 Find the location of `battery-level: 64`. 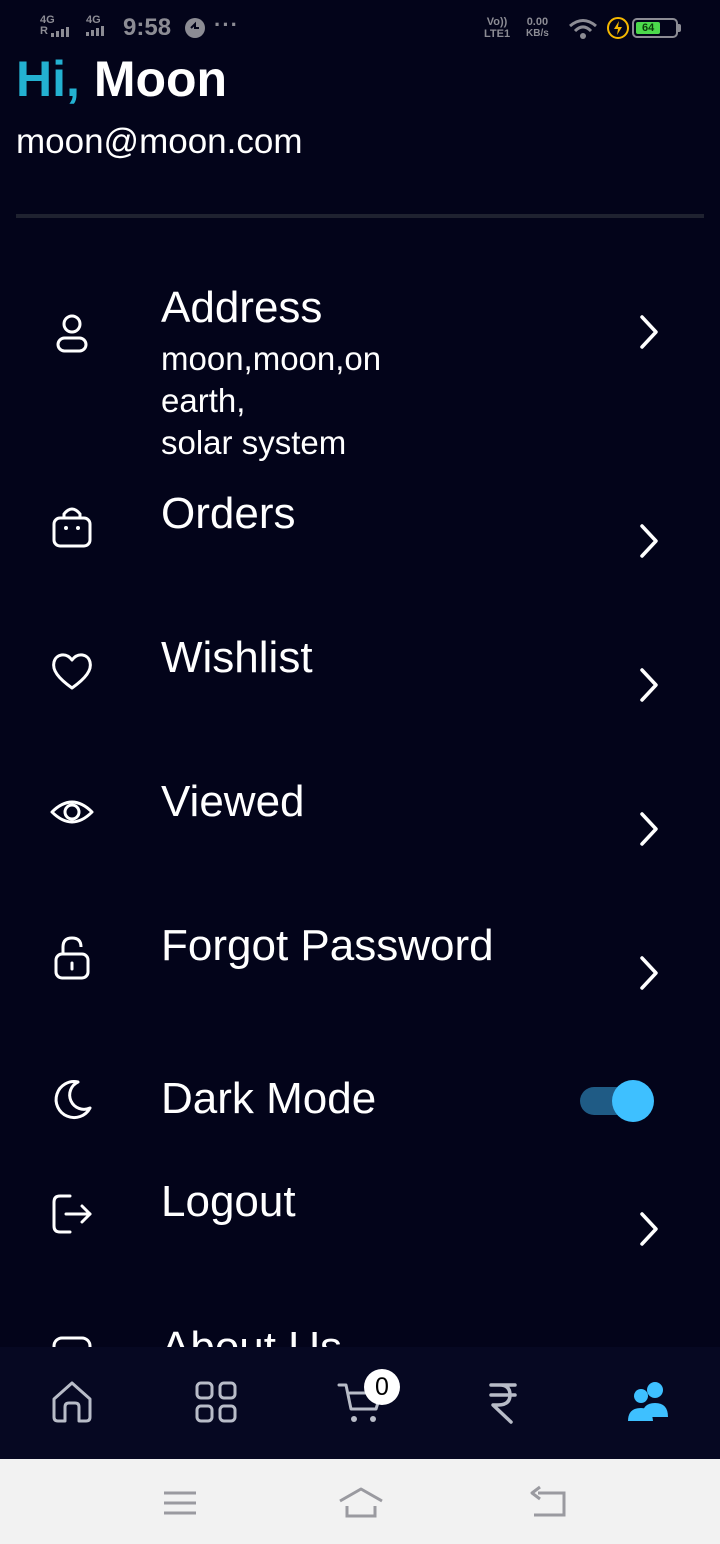

battery-level: 64 is located at coordinates (648, 28).